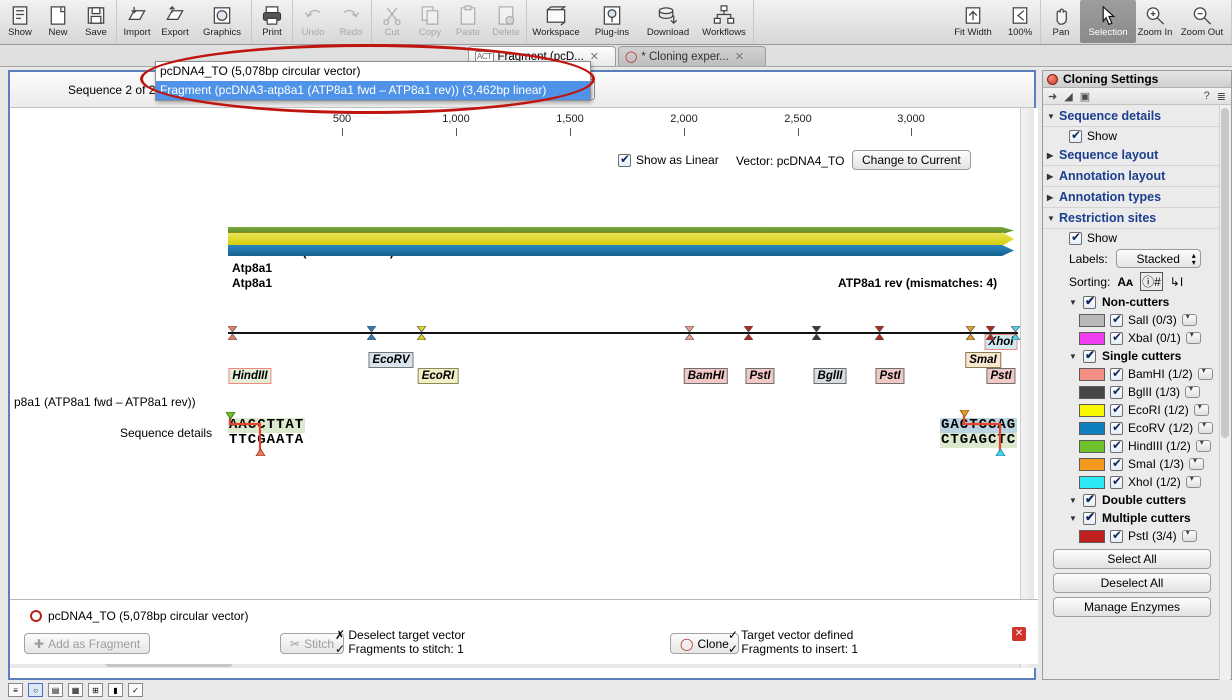  I want to click on sequence-detail-right: GACTCGAG CTGAGCTC, so click(979, 433).